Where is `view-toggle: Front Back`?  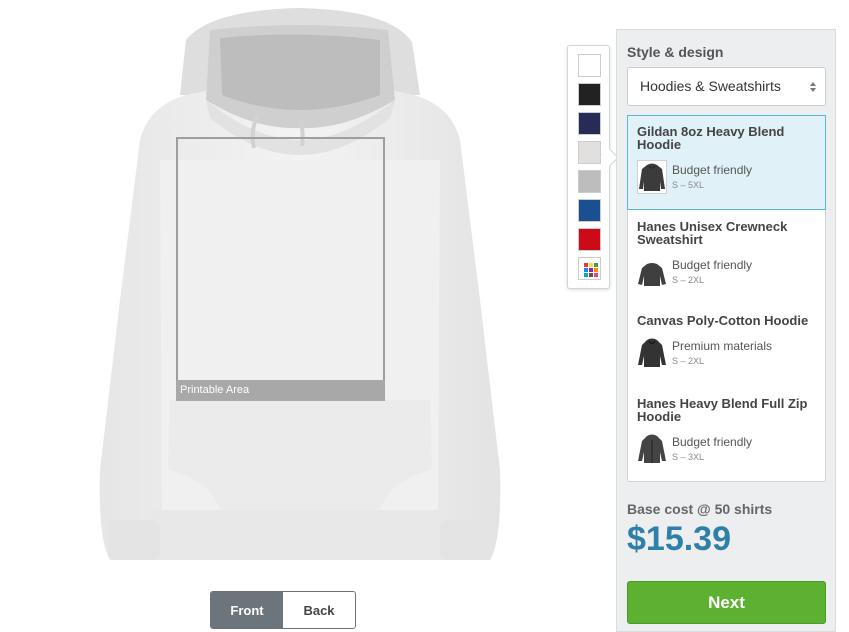
view-toggle: Front Back is located at coordinates (283, 610).